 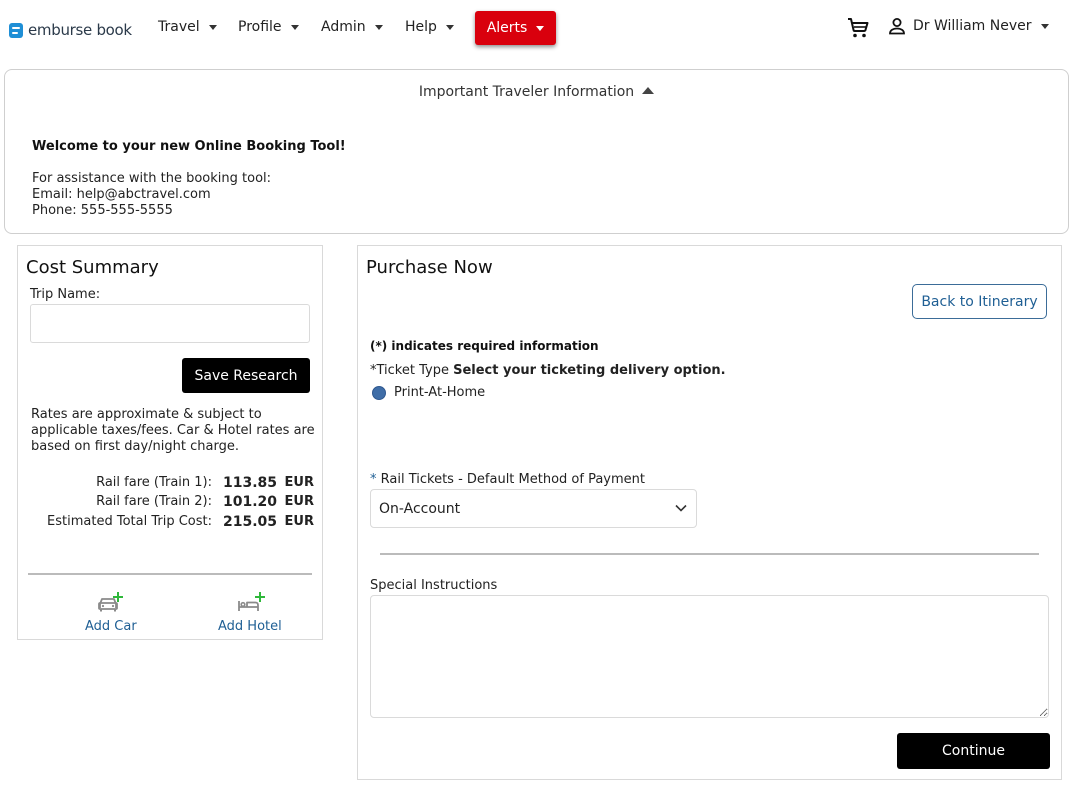 What do you see at coordinates (249, 502) in the screenshot?
I see `fare-amount: 101.20` at bounding box center [249, 502].